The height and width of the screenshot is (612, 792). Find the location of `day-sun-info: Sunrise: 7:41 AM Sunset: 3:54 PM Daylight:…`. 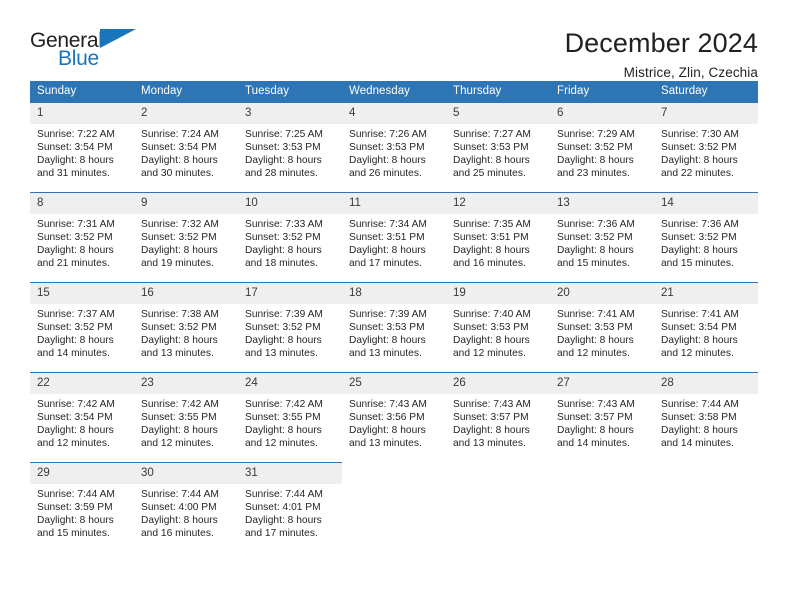

day-sun-info: Sunrise: 7:41 AM Sunset: 3:54 PM Daylight:… is located at coordinates (706, 332).